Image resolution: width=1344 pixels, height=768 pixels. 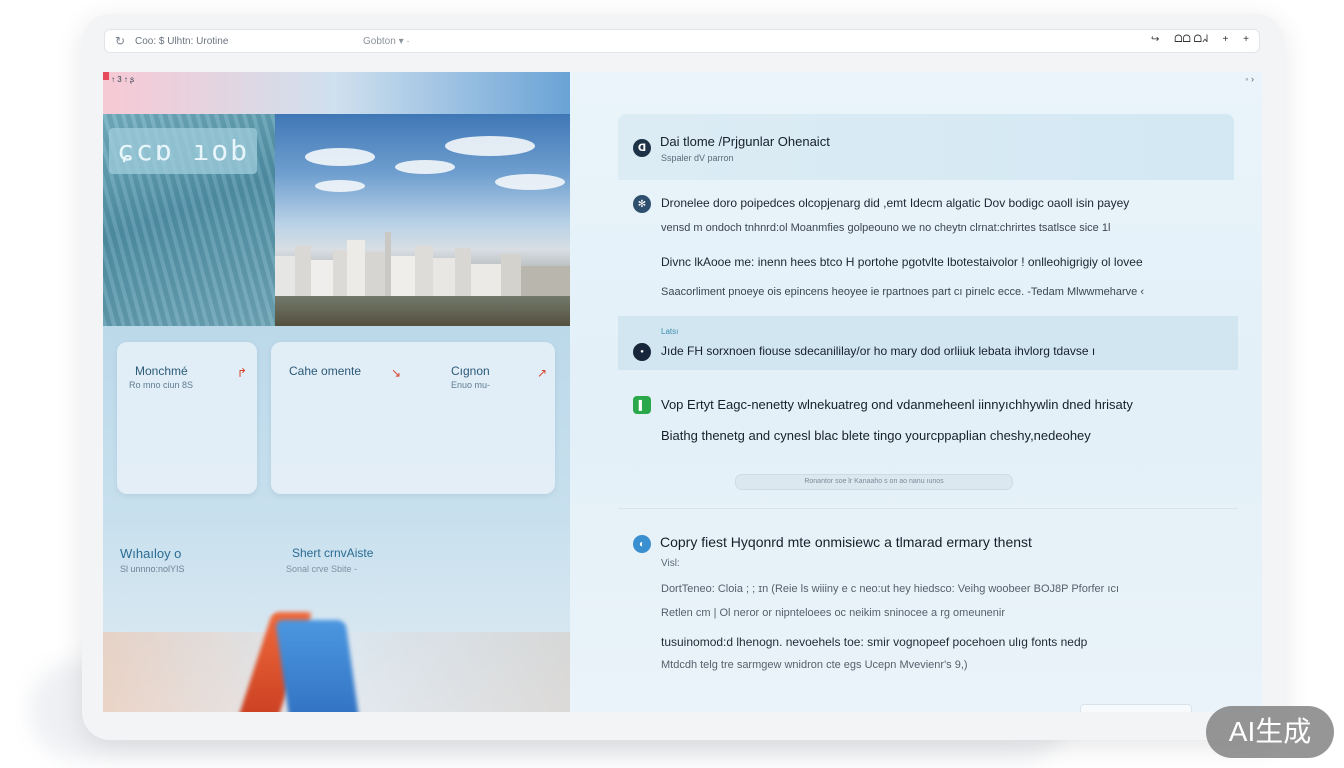 I want to click on settings-icon-glyph: ✻, so click(x=642, y=204).